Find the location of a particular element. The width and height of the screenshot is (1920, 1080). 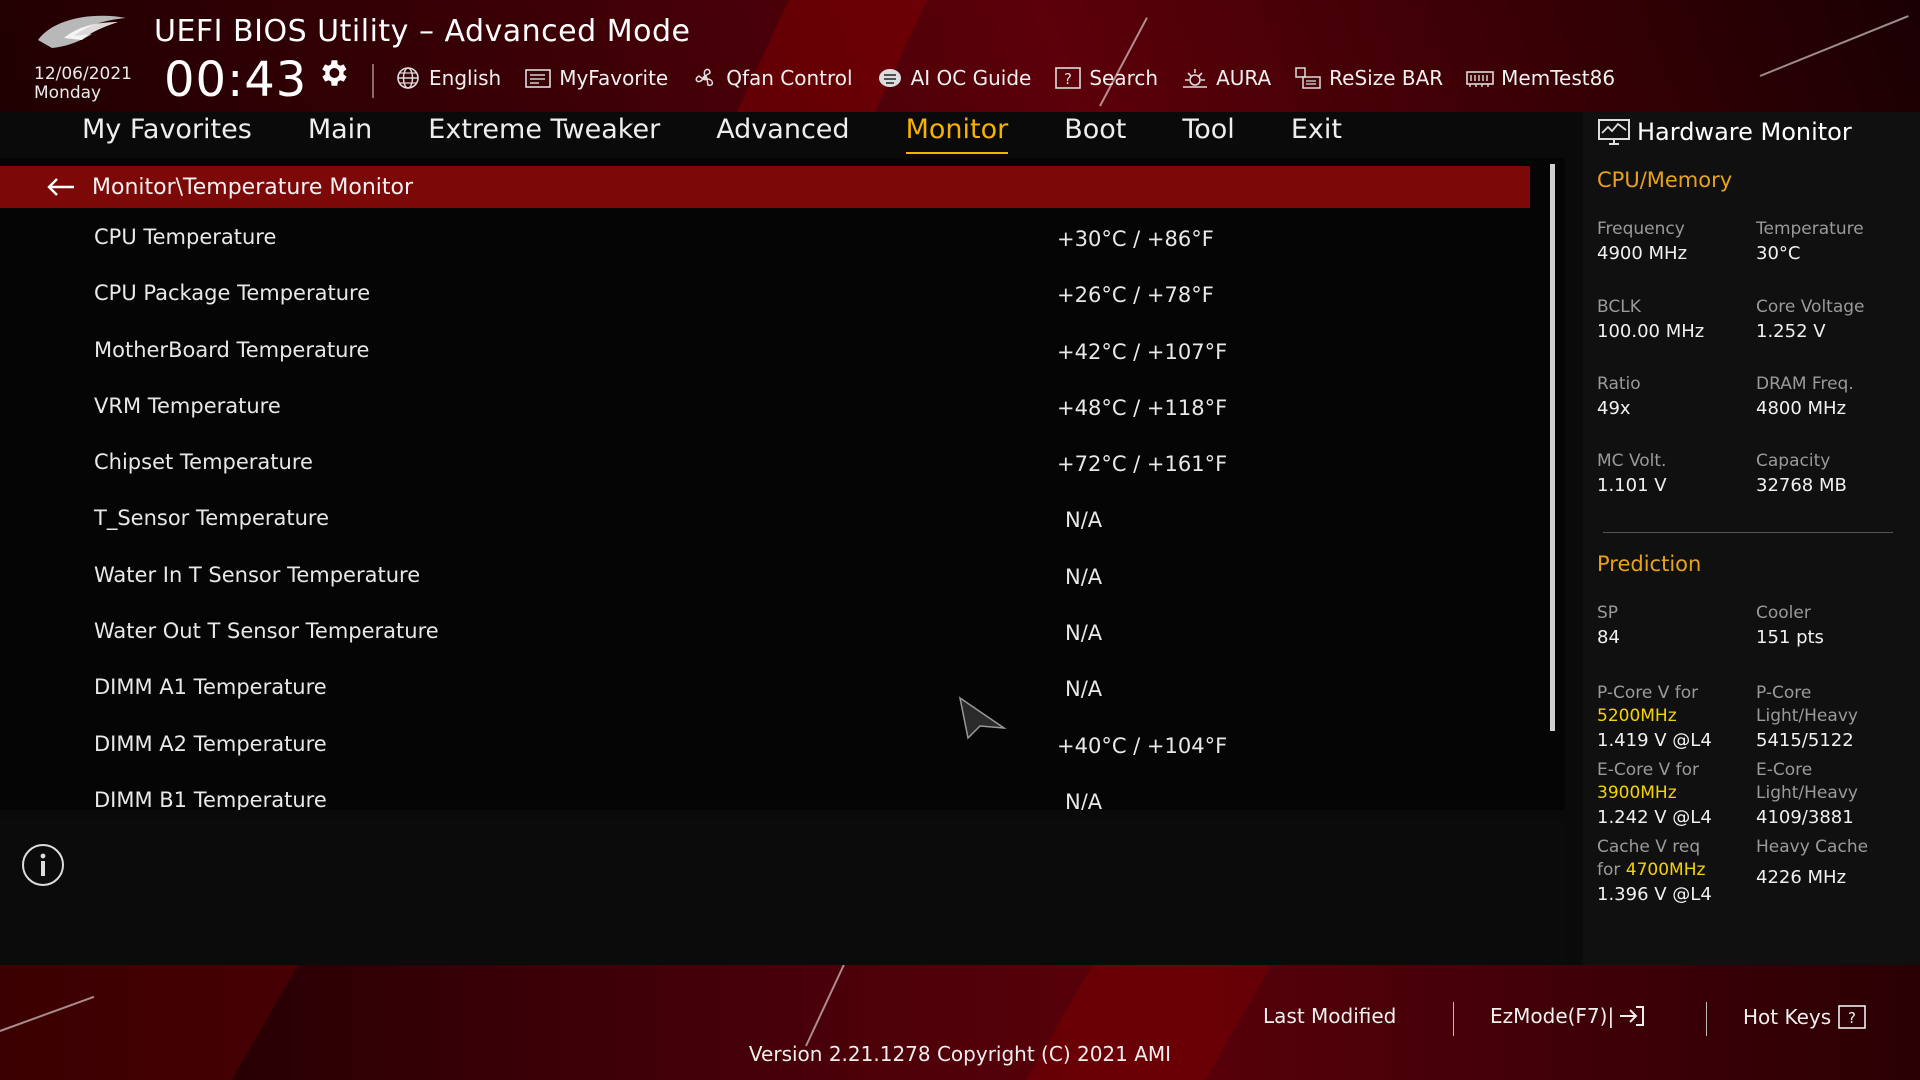

hardware-monitor-title: Hardware Monitor is located at coordinates (1724, 132).